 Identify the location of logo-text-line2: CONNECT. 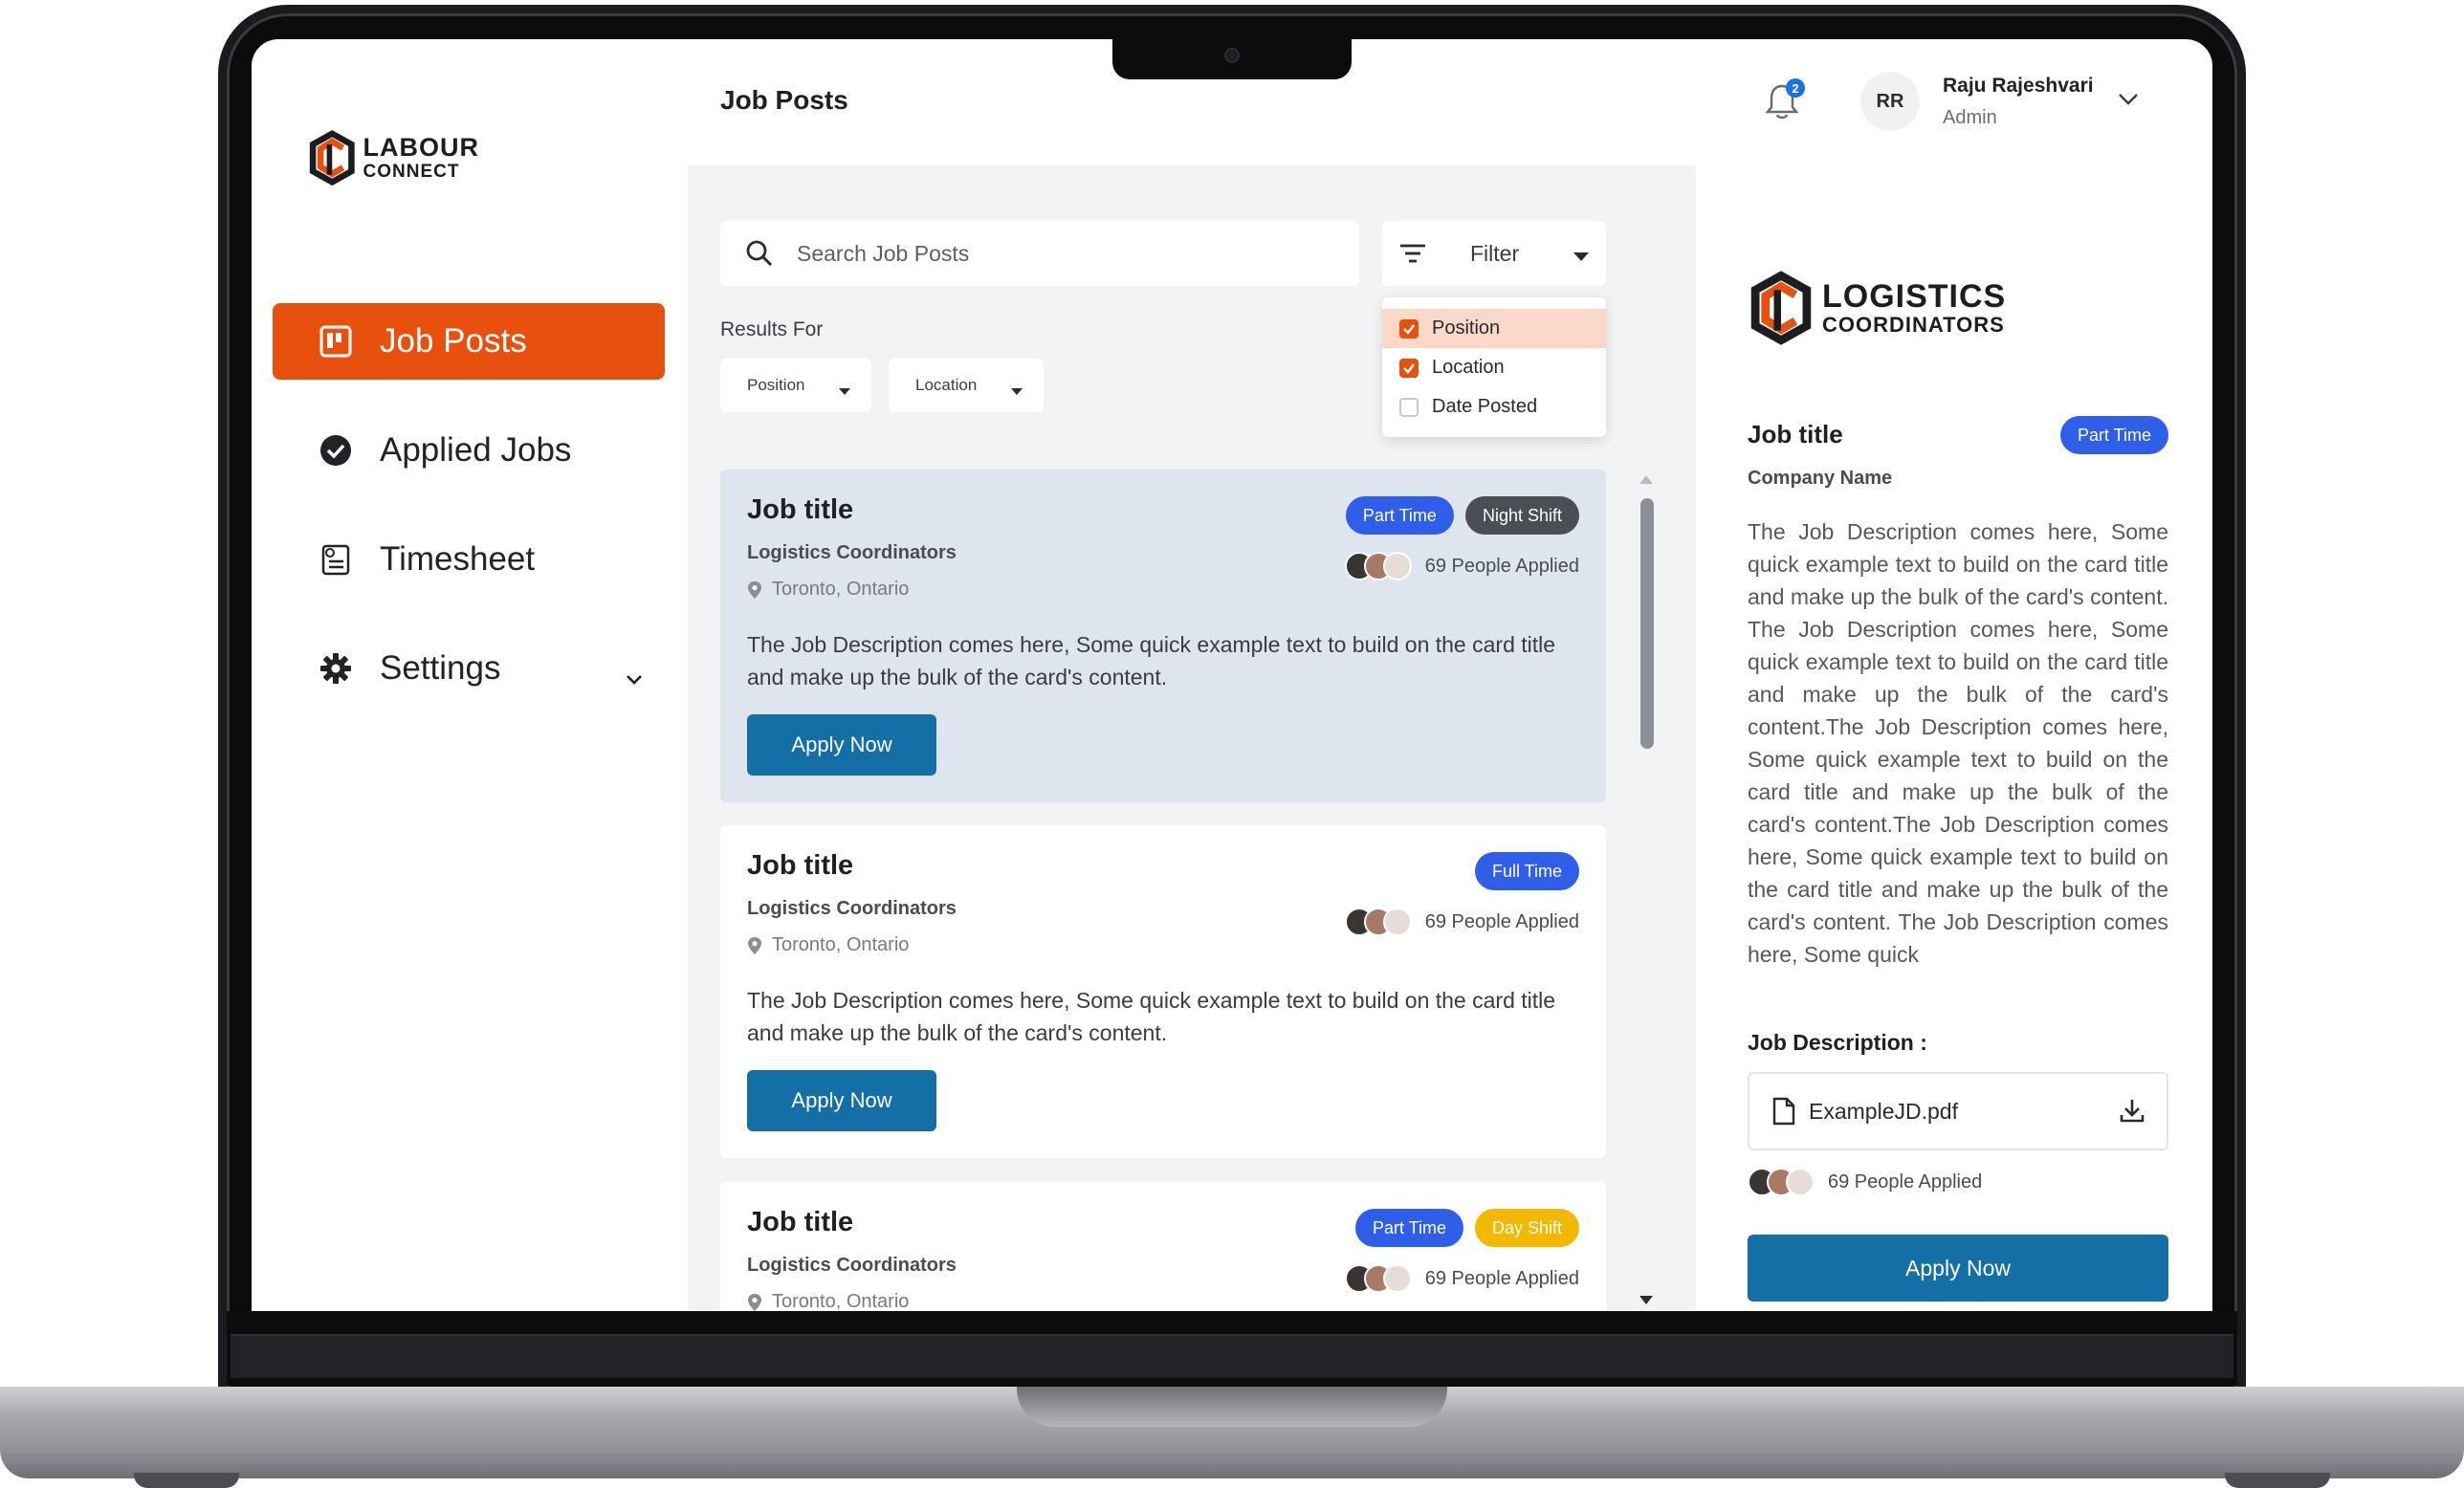
(411, 172).